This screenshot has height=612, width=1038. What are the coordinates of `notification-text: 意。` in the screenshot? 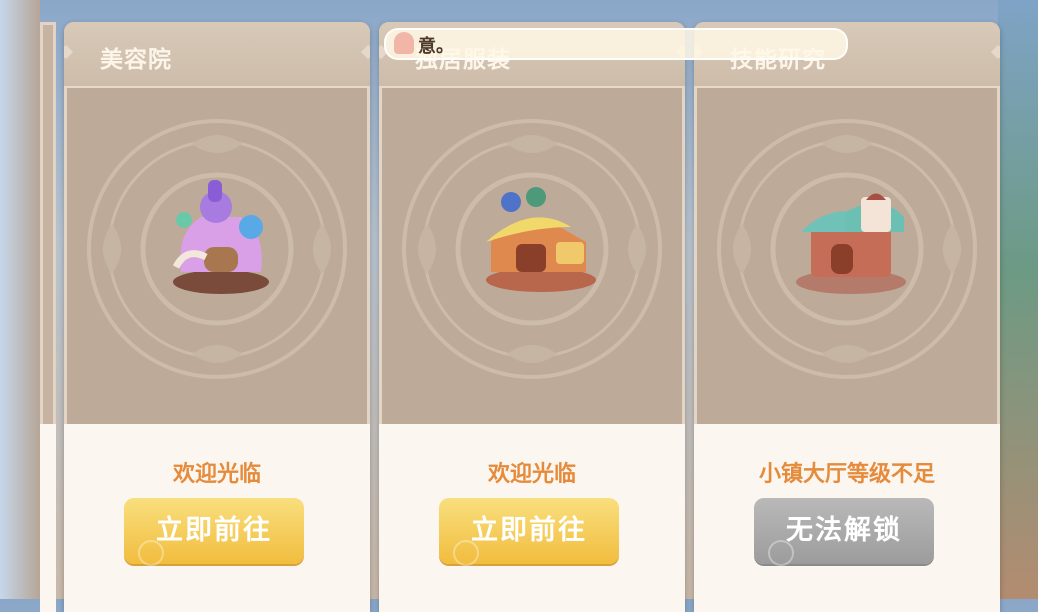 It's located at (436, 46).